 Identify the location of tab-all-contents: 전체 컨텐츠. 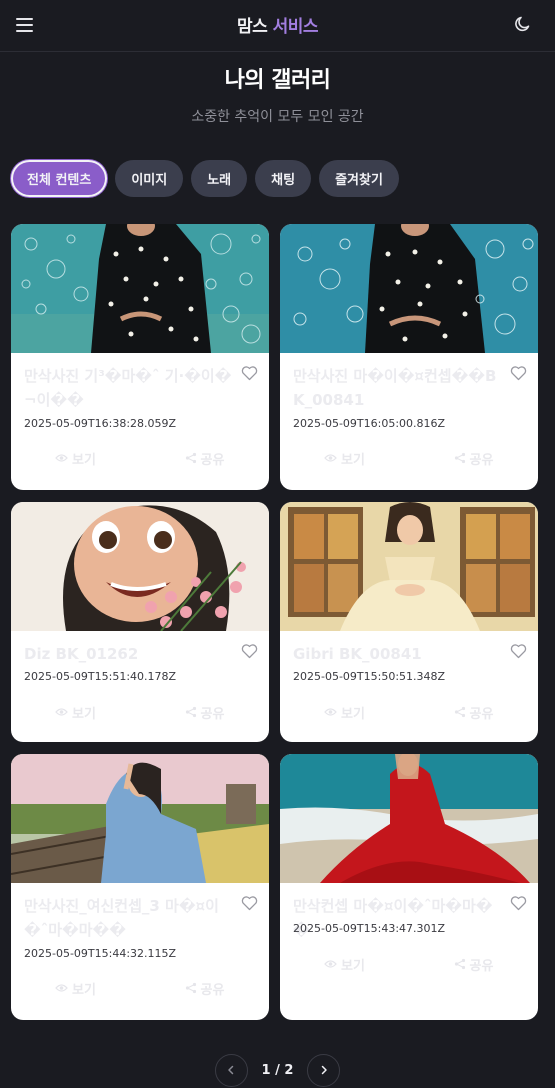
(59, 178).